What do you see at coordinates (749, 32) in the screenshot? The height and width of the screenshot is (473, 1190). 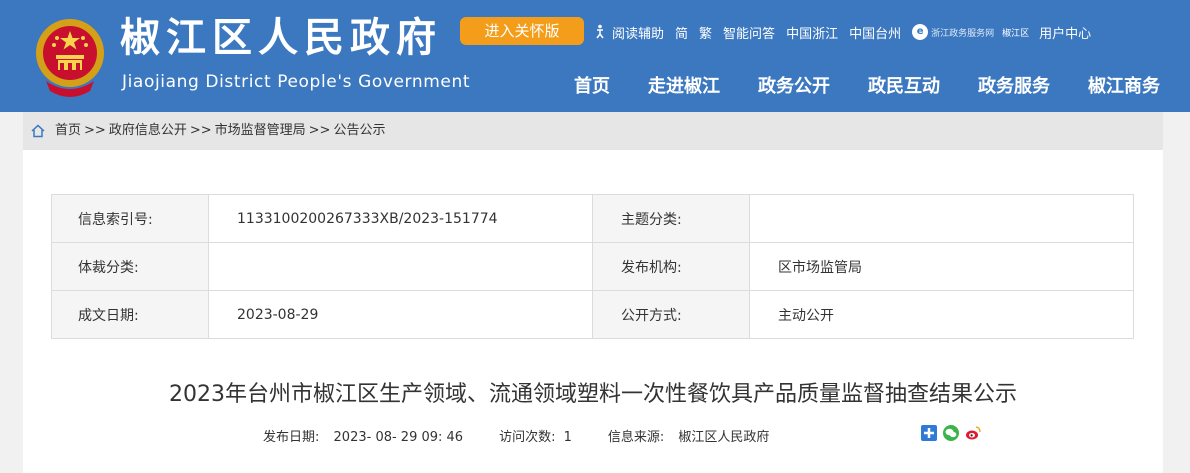 I see `smart-qa-link: 智能问答` at bounding box center [749, 32].